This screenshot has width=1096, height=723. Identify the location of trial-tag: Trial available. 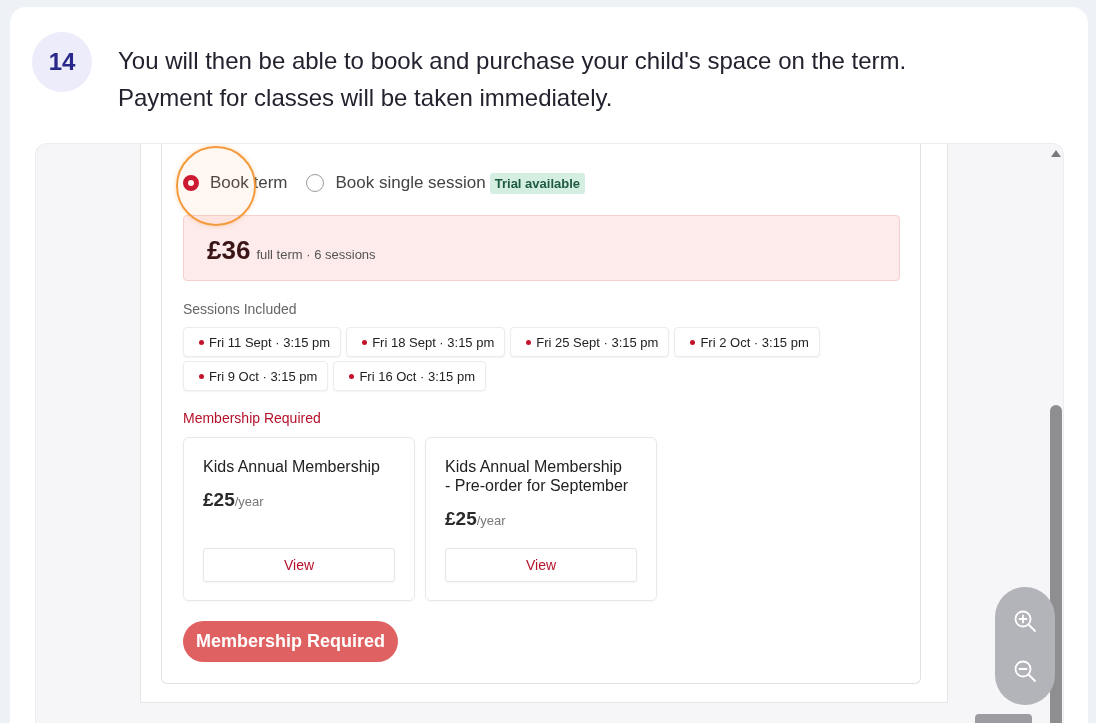
(537, 183).